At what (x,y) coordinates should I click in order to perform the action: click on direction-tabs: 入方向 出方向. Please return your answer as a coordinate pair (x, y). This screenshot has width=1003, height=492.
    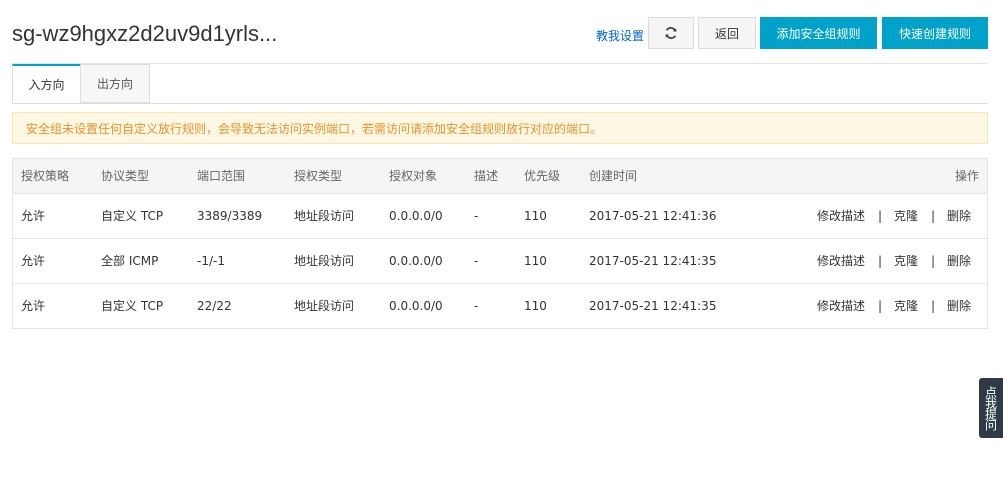
    Looking at the image, I should click on (500, 84).